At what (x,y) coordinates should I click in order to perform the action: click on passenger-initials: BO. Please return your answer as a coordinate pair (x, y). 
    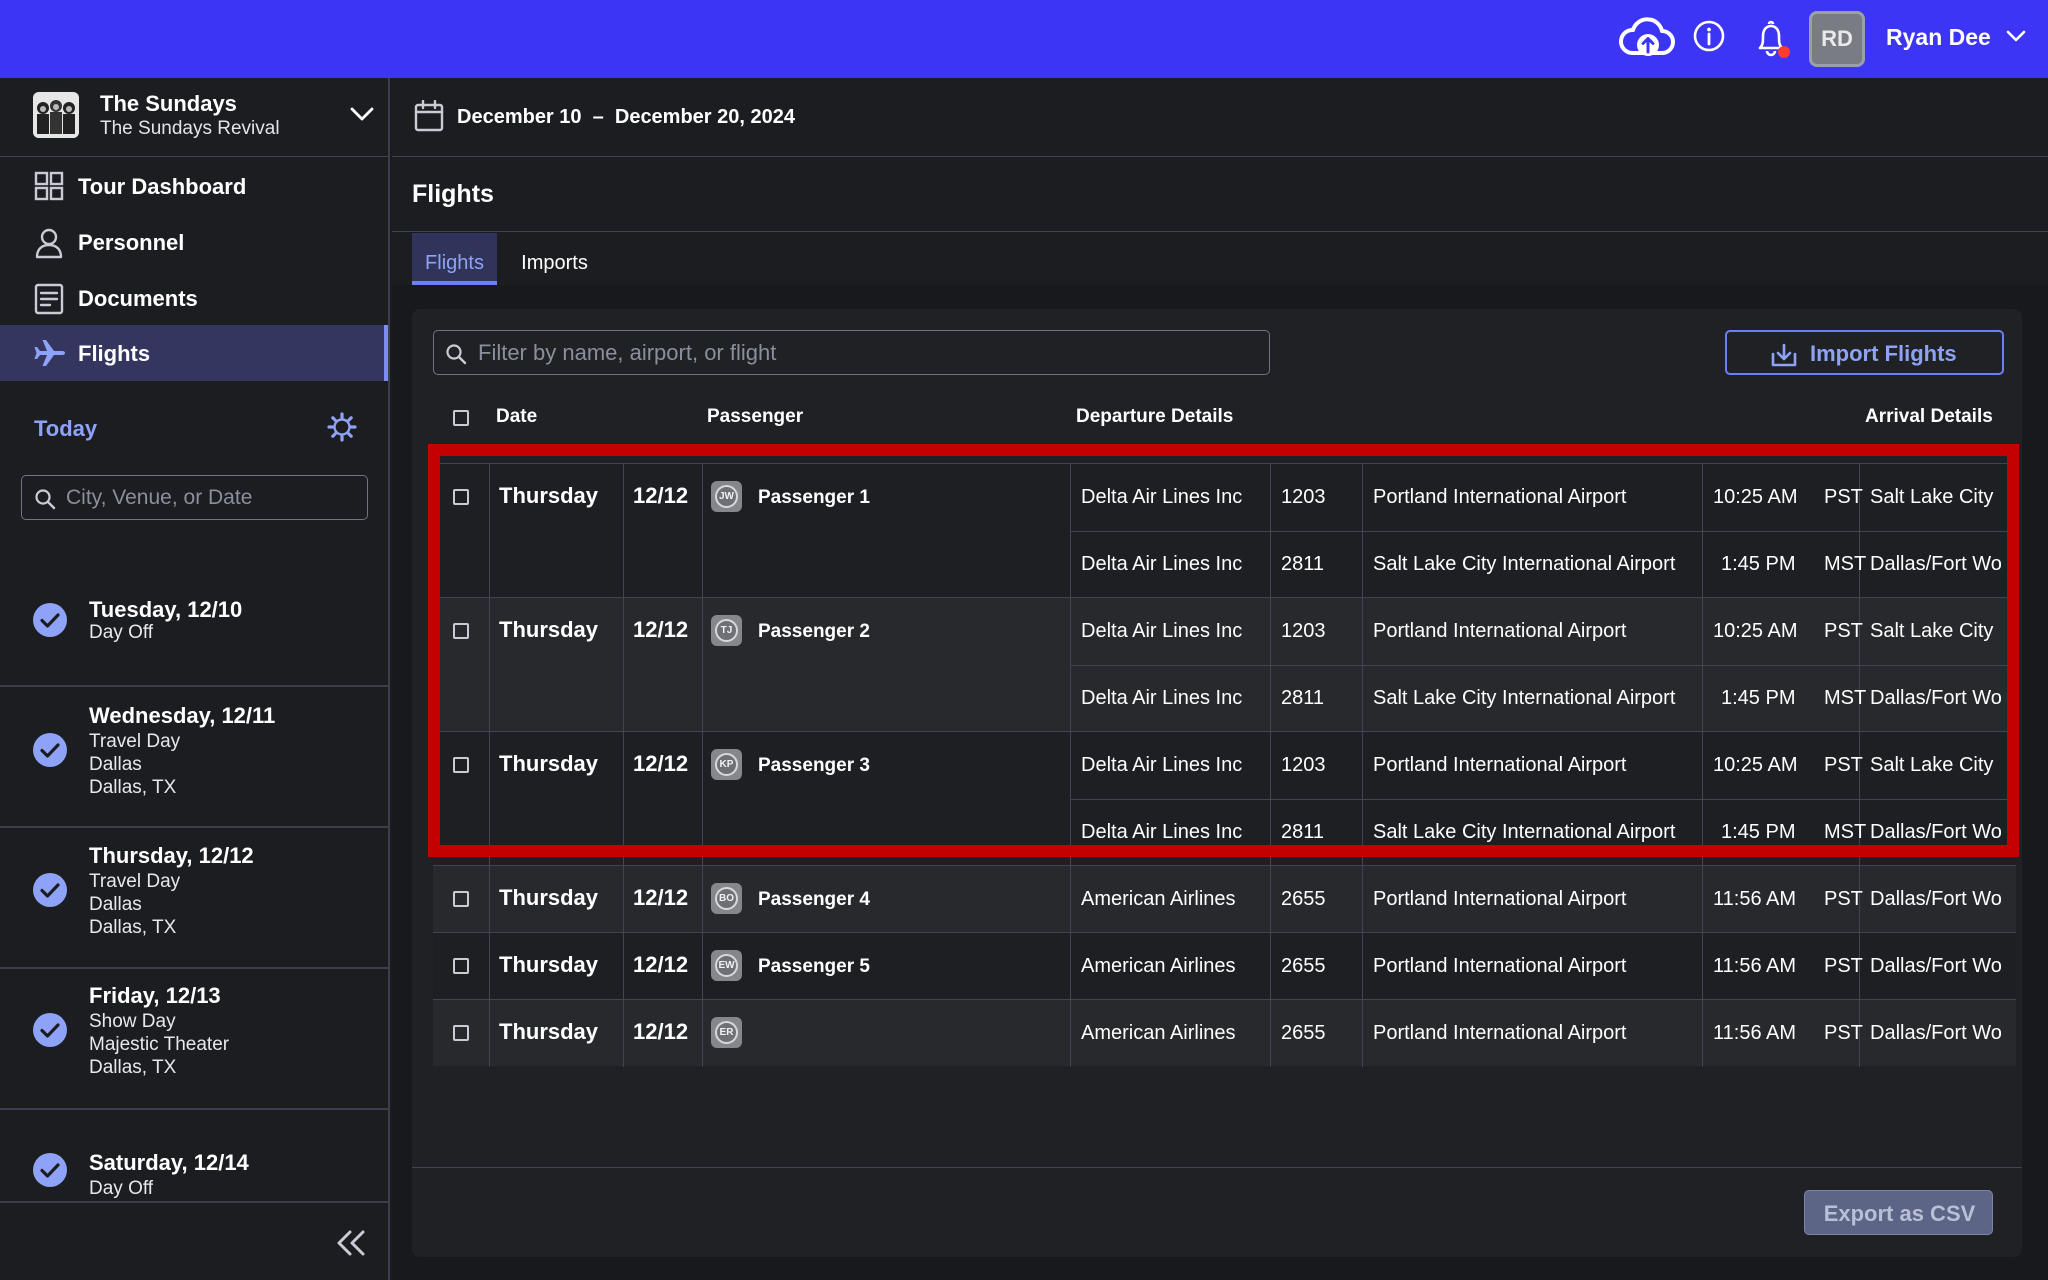
    Looking at the image, I should click on (726, 898).